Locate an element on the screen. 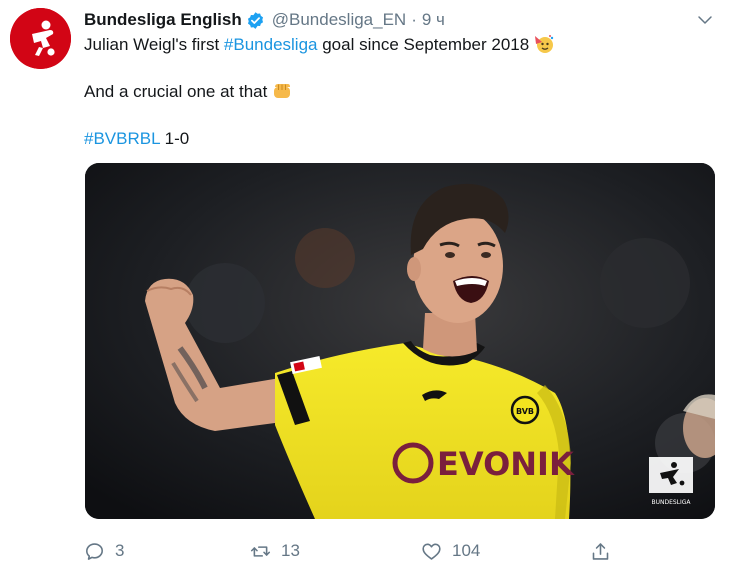  hashtag-link-bundesliga: #Bundesliga is located at coordinates (271, 44).